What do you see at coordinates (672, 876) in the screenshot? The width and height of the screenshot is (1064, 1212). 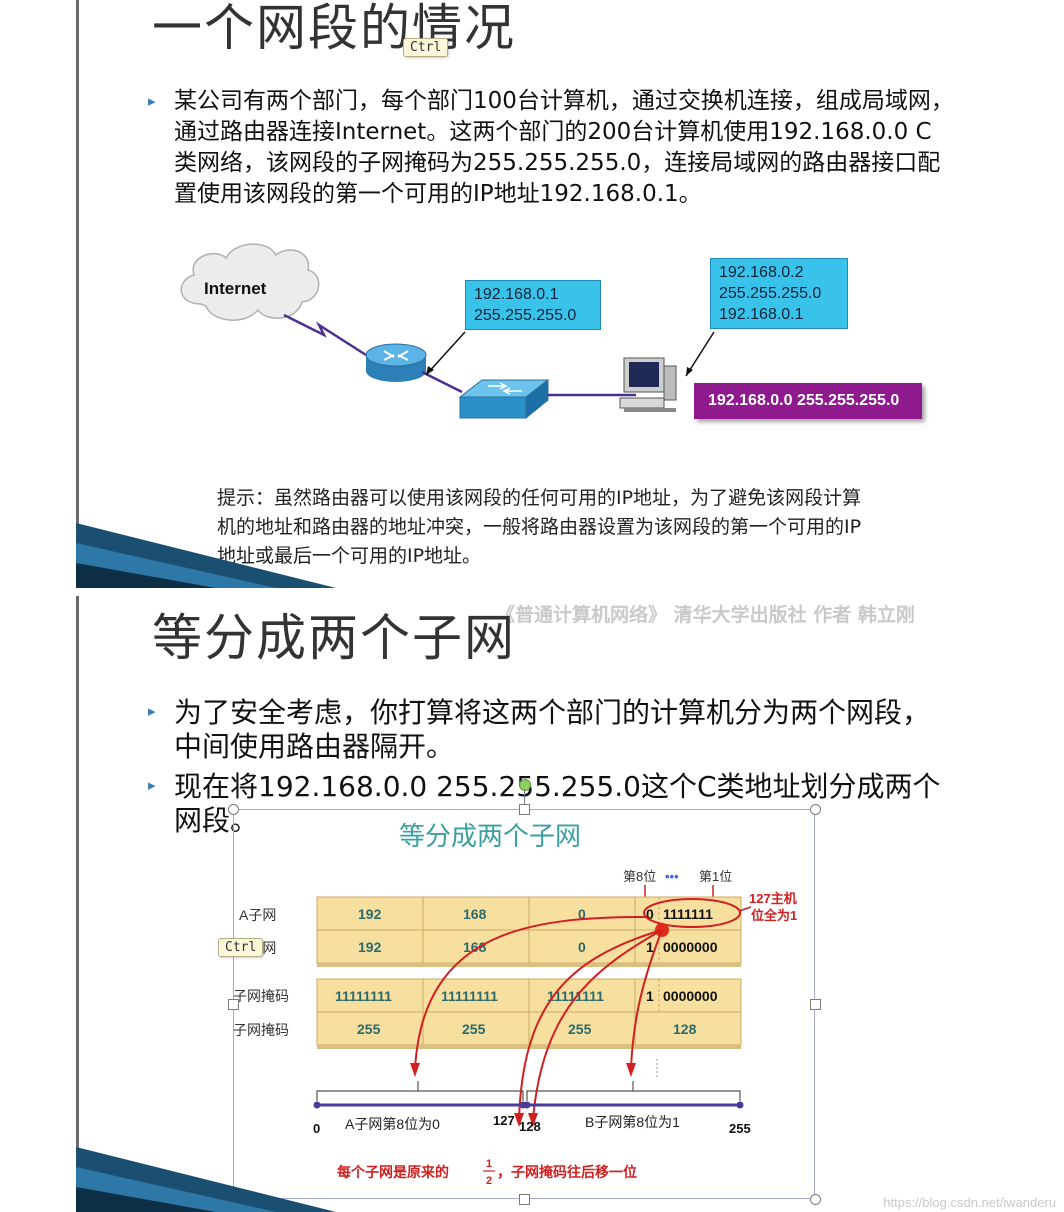 I see `bit-dots: •••` at bounding box center [672, 876].